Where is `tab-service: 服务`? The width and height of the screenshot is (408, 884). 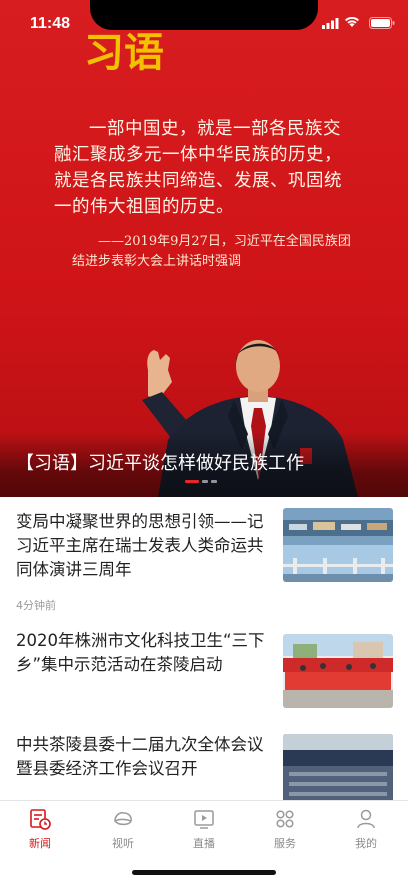 tab-service: 服务 is located at coordinates (285, 829).